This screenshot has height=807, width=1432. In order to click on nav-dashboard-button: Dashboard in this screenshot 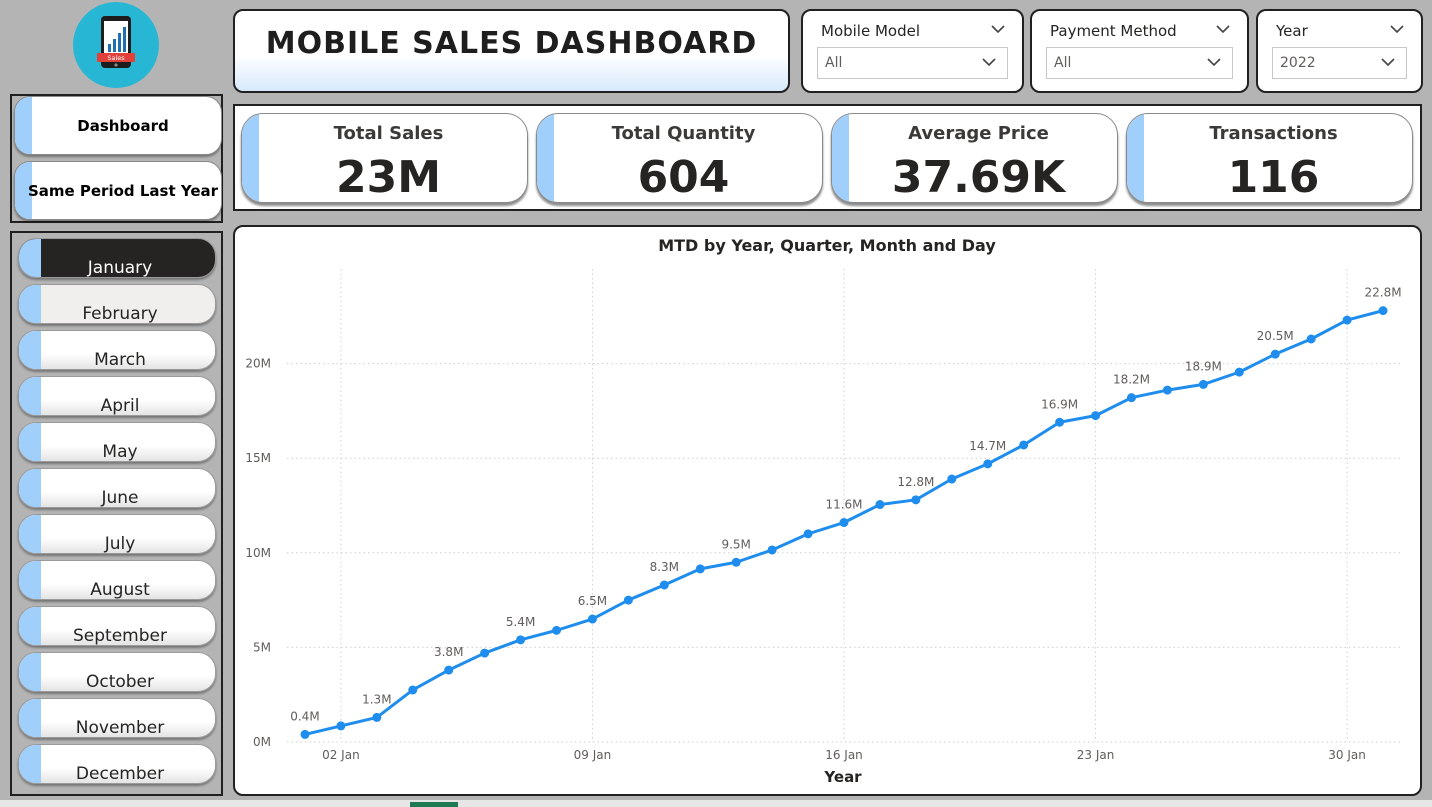, I will do `click(118, 125)`.